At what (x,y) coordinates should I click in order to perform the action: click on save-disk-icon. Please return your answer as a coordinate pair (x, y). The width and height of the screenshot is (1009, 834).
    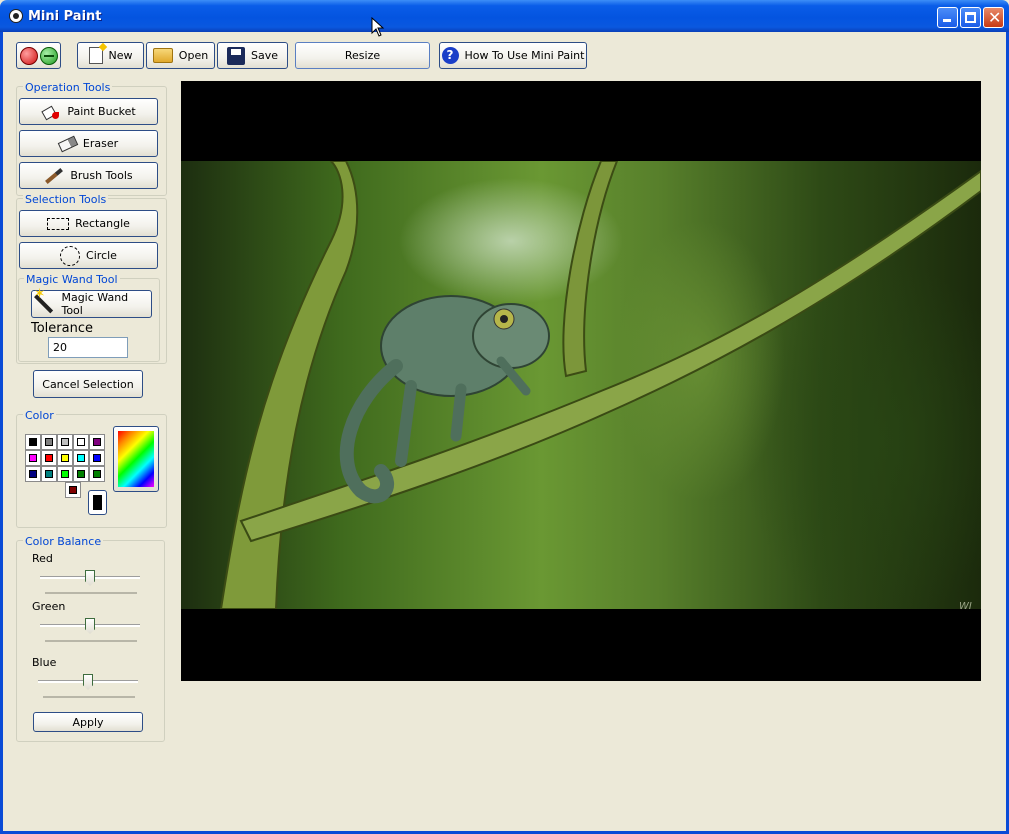
    Looking at the image, I should click on (235, 55).